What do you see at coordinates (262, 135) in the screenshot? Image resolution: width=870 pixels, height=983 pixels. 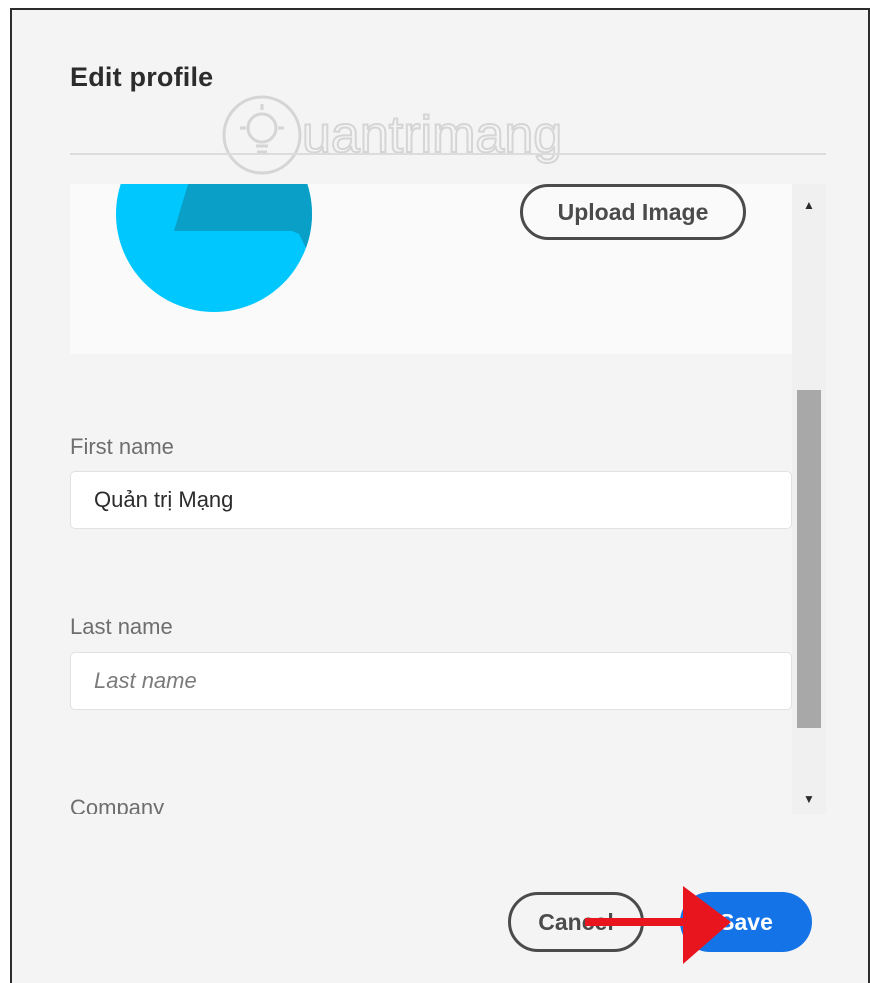 I see `lightbulb-icon` at bounding box center [262, 135].